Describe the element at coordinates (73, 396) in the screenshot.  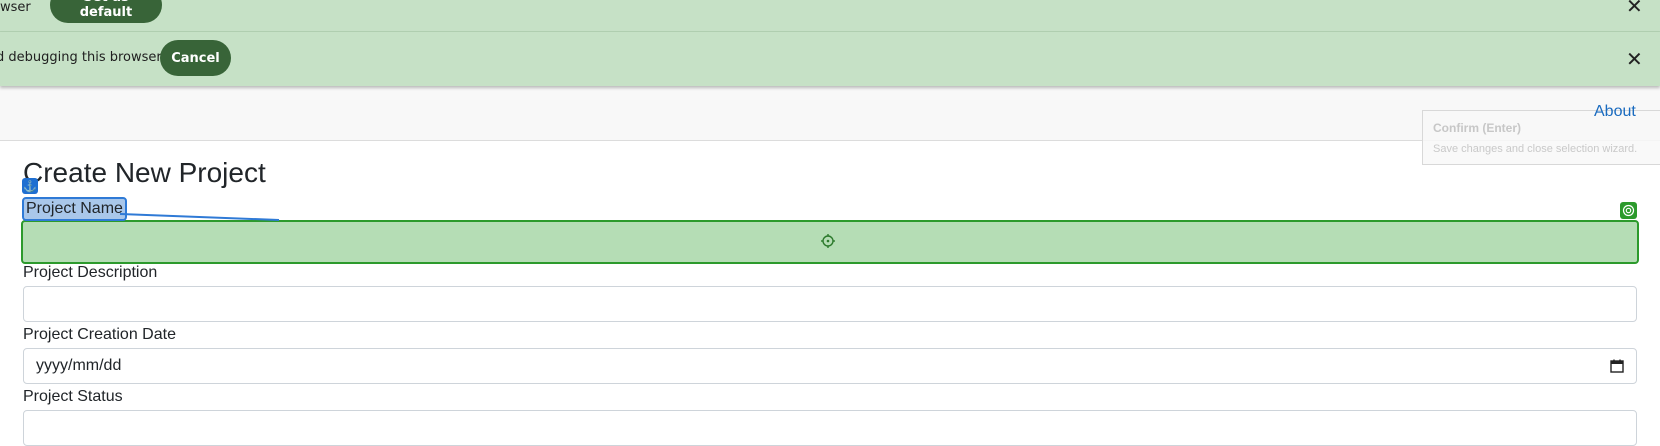
I see `project-status-label: Project Status` at that location.